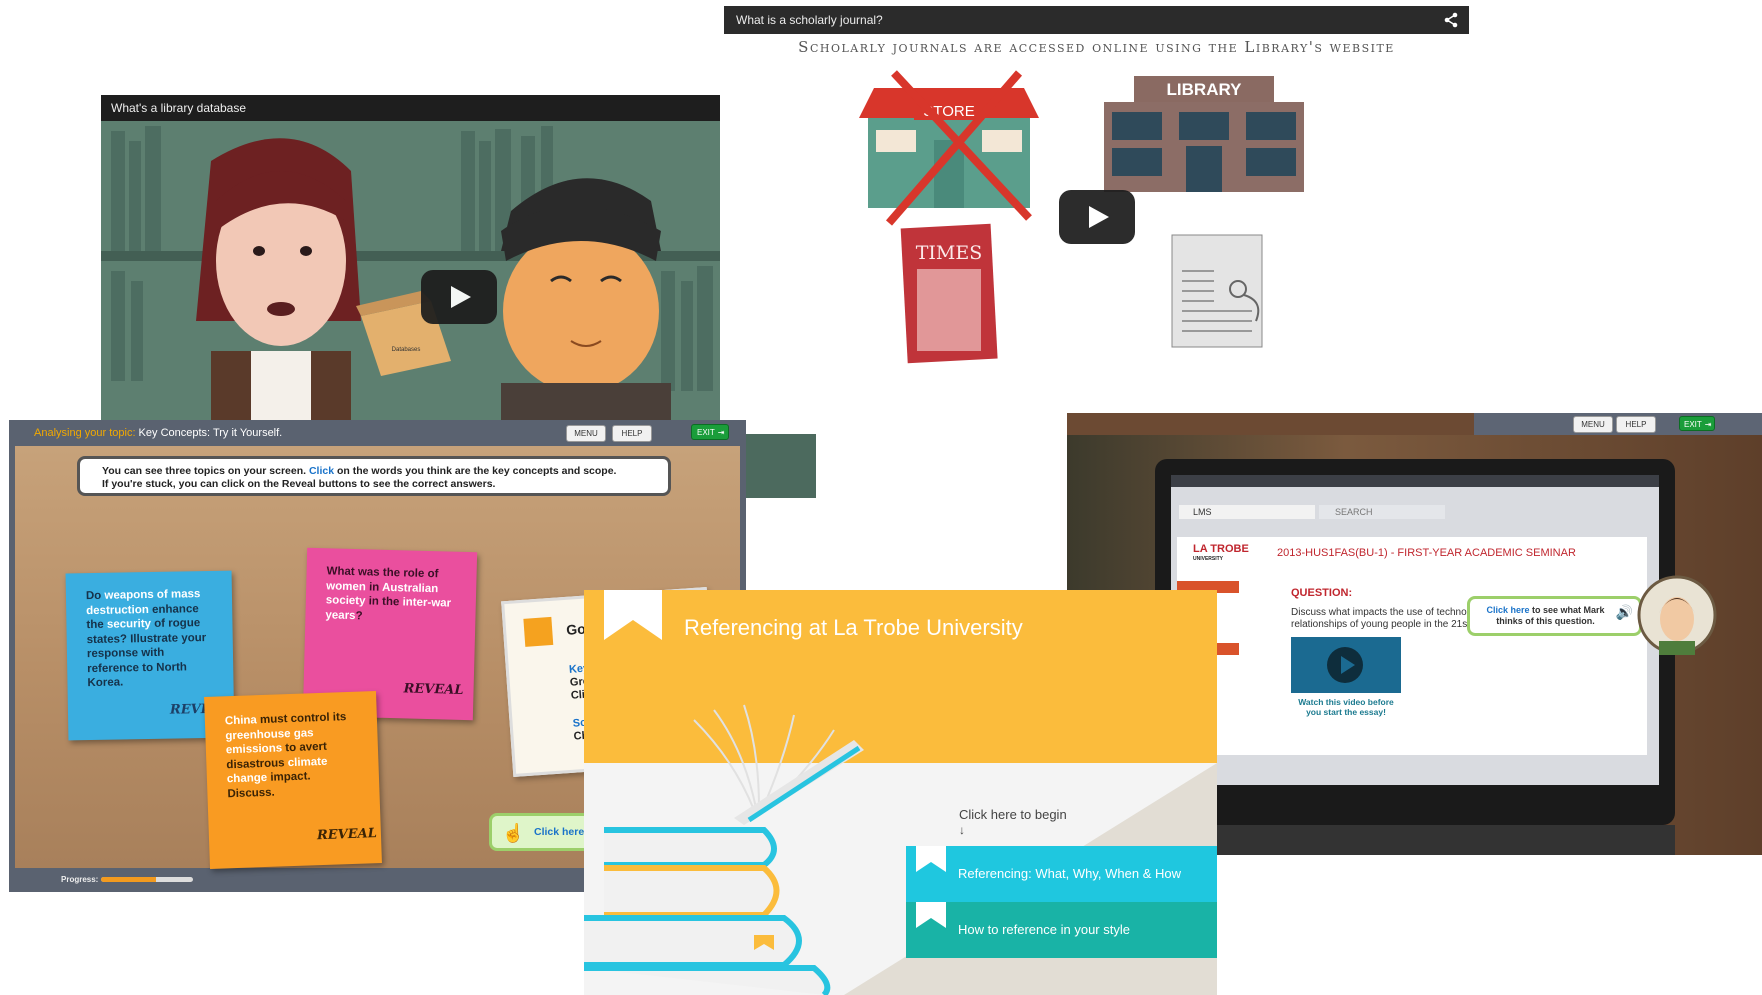  What do you see at coordinates (241, 720) in the screenshot?
I see `concept-word: China` at bounding box center [241, 720].